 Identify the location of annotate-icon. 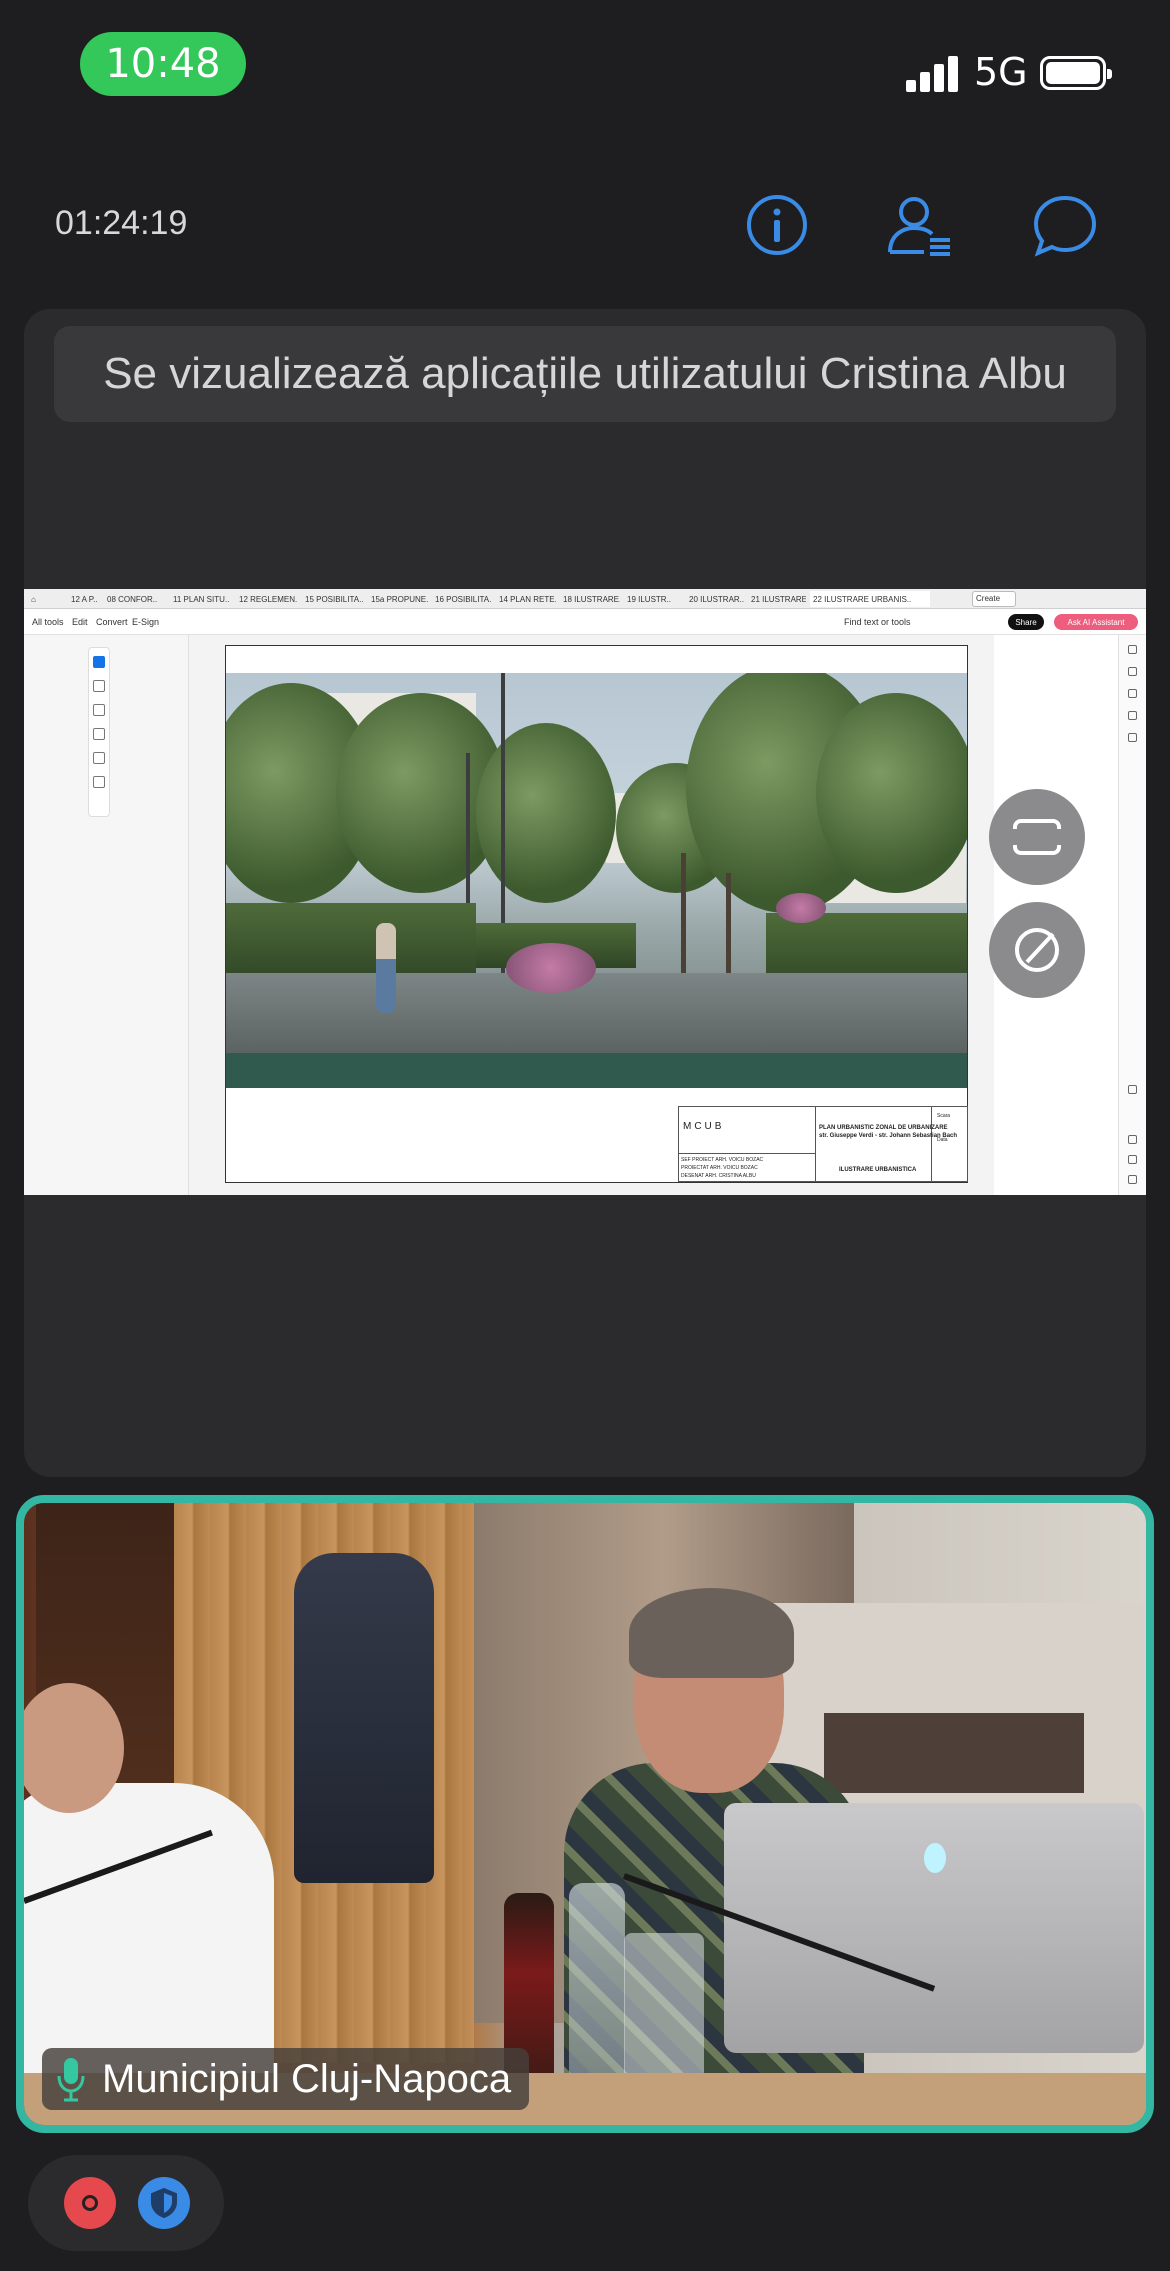
(1037, 950).